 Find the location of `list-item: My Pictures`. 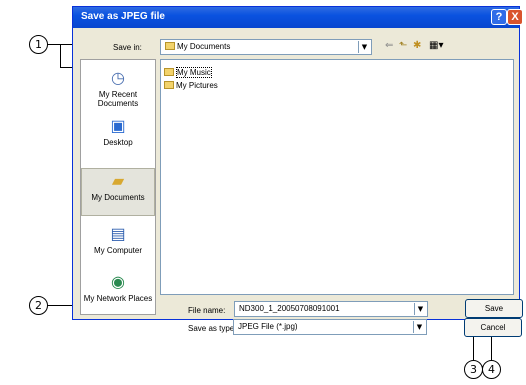

list-item: My Pictures is located at coordinates (191, 85).